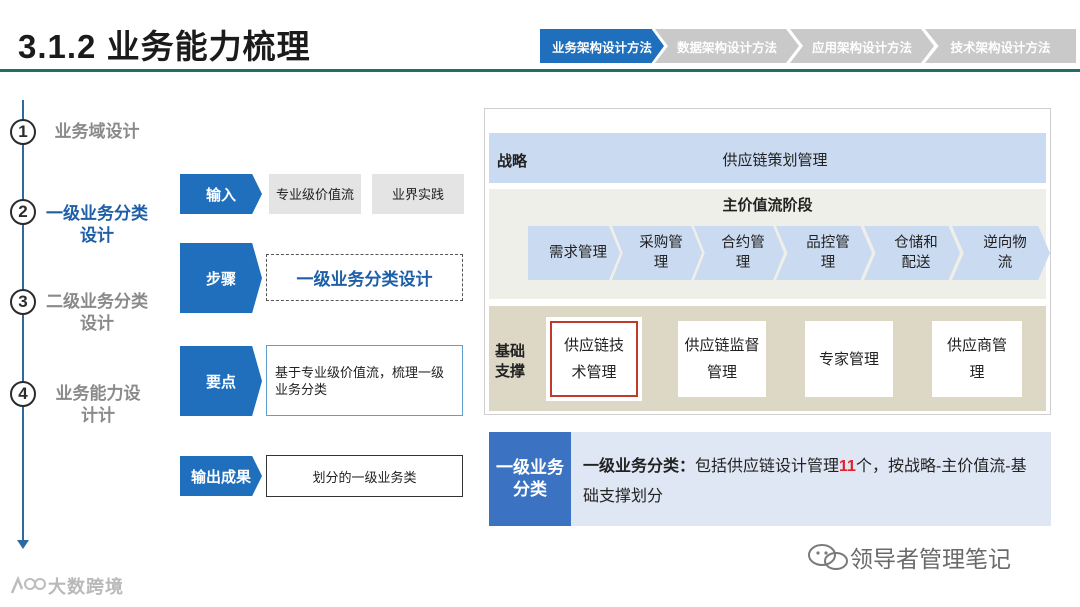  I want to click on timeline-arrow-icon, so click(23, 544).